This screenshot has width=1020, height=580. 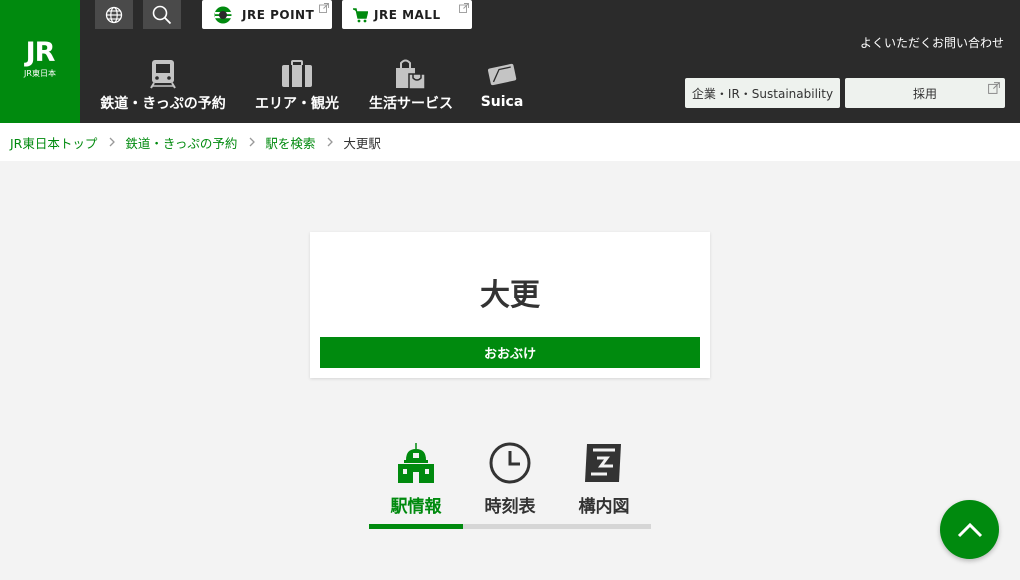 I want to click on tab-inactive-indicator, so click(x=557, y=526).